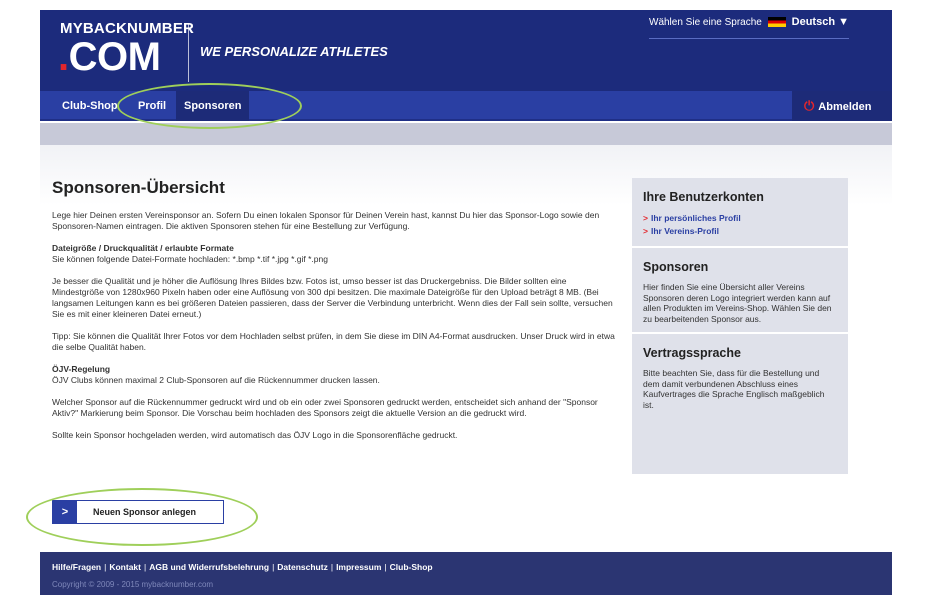 The height and width of the screenshot is (595, 926). I want to click on accounts-title: Ihre Benutzerkonten, so click(703, 197).